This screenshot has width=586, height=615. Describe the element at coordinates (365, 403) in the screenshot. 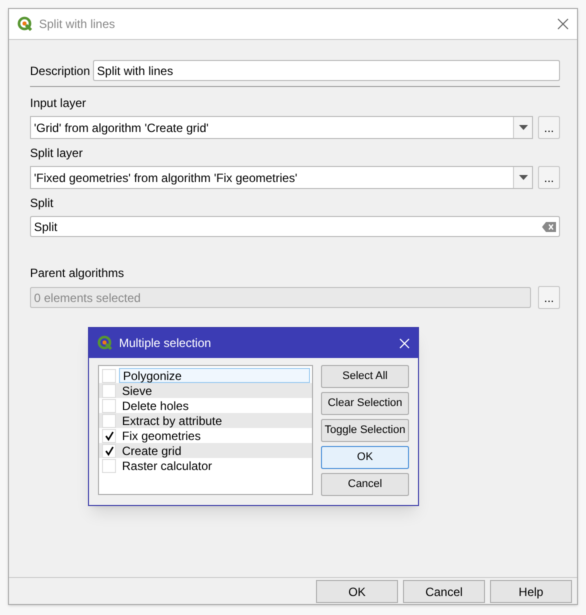

I see `dialog-button: Clear Selection` at that location.